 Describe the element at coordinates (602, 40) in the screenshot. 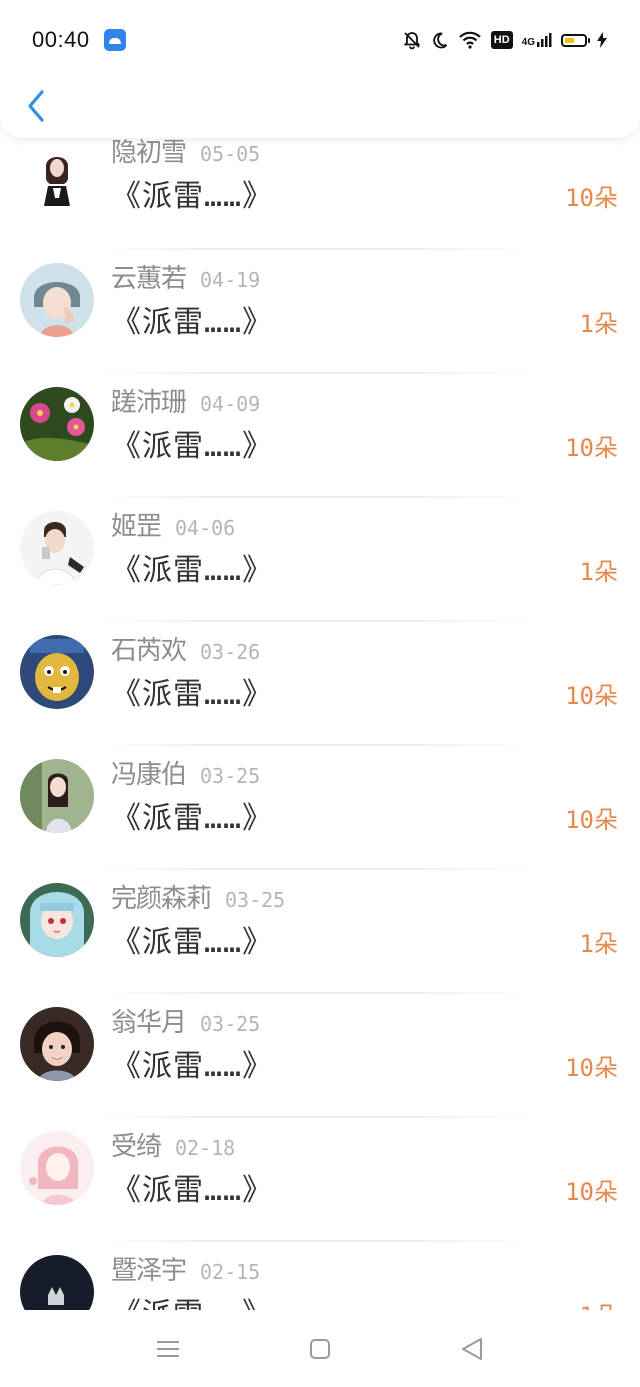

I see `charging-icon` at that location.